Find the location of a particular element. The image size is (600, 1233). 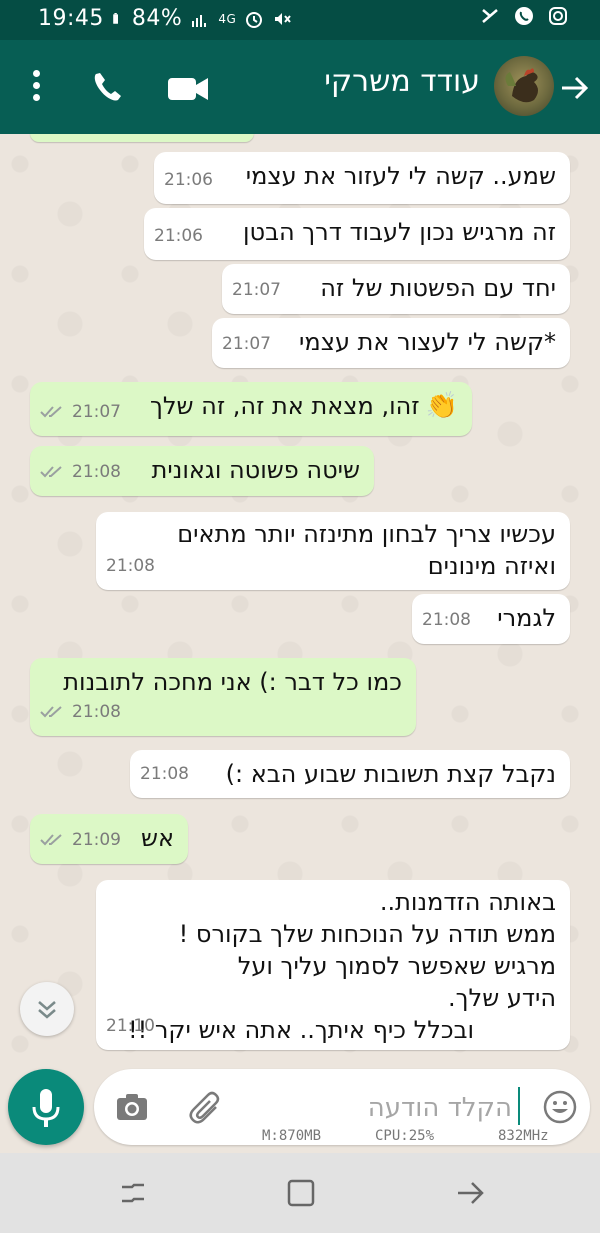

message-bubble-partial is located at coordinates (142, 138).